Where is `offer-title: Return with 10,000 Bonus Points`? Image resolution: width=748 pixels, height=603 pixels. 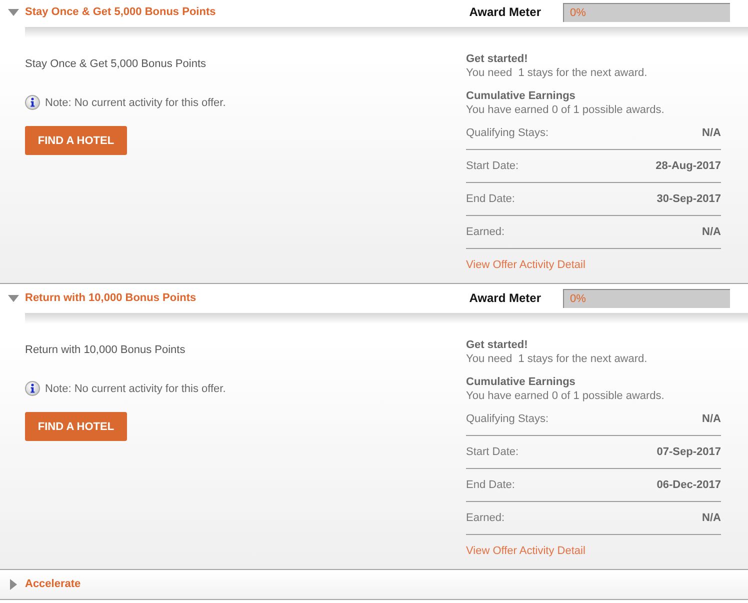
offer-title: Return with 10,000 Bonus Points is located at coordinates (110, 298).